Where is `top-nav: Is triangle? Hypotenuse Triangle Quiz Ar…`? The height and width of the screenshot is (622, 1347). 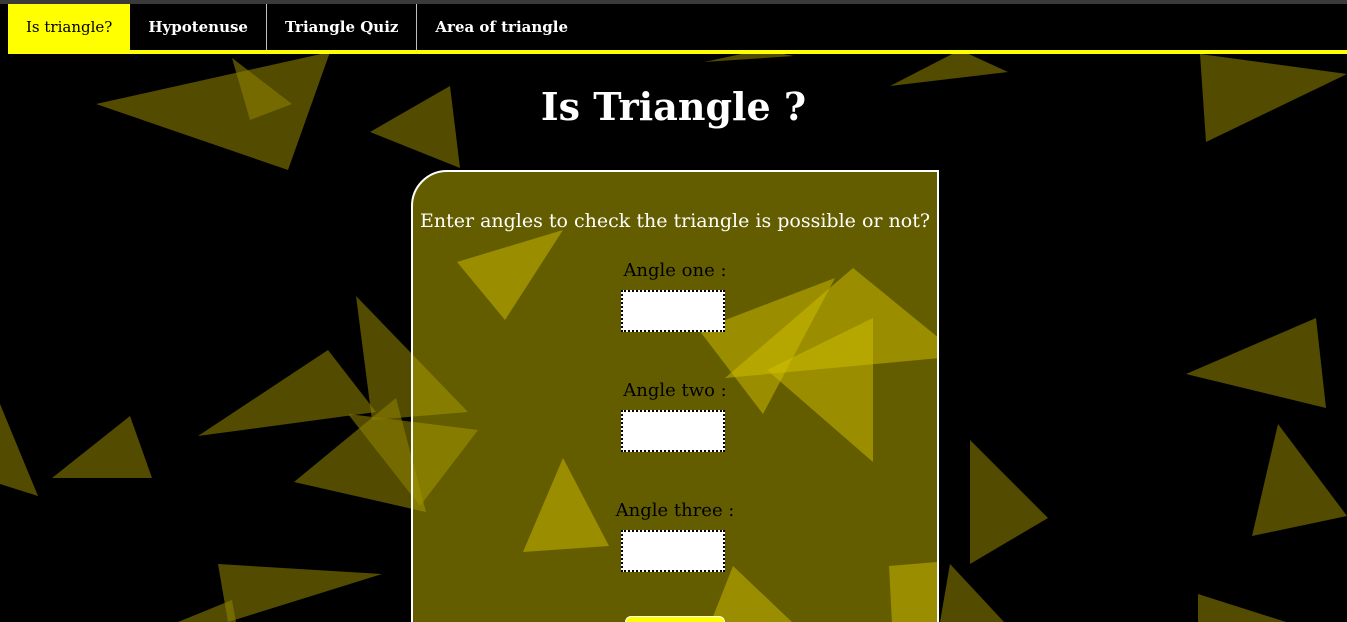 top-nav: Is triangle? Hypotenuse Triangle Quiz Ar… is located at coordinates (677, 29).